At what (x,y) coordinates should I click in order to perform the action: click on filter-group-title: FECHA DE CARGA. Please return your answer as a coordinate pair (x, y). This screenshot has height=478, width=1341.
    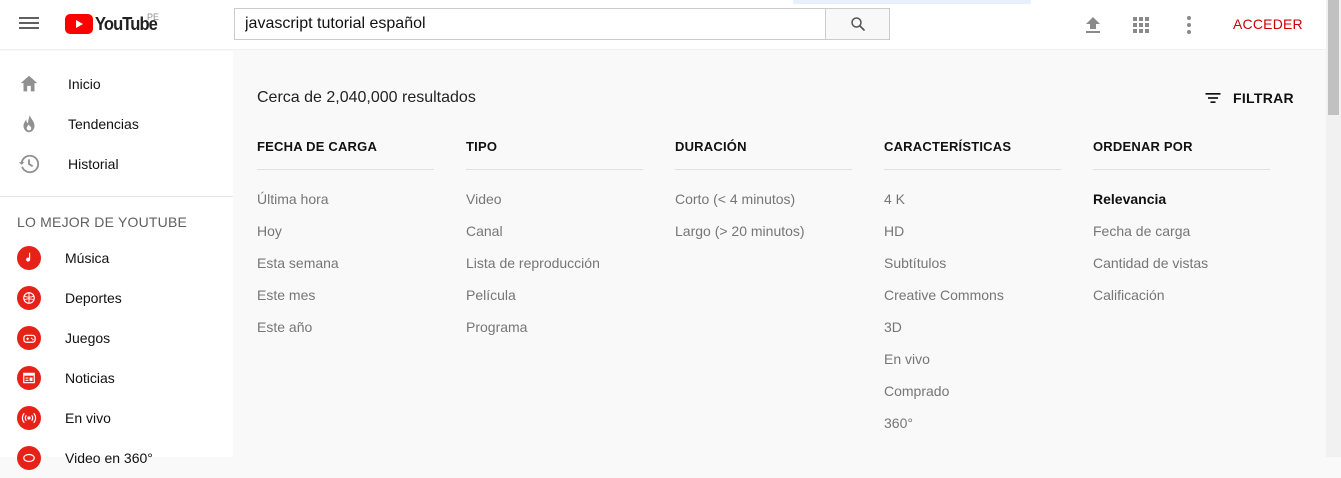
    Looking at the image, I should click on (345, 154).